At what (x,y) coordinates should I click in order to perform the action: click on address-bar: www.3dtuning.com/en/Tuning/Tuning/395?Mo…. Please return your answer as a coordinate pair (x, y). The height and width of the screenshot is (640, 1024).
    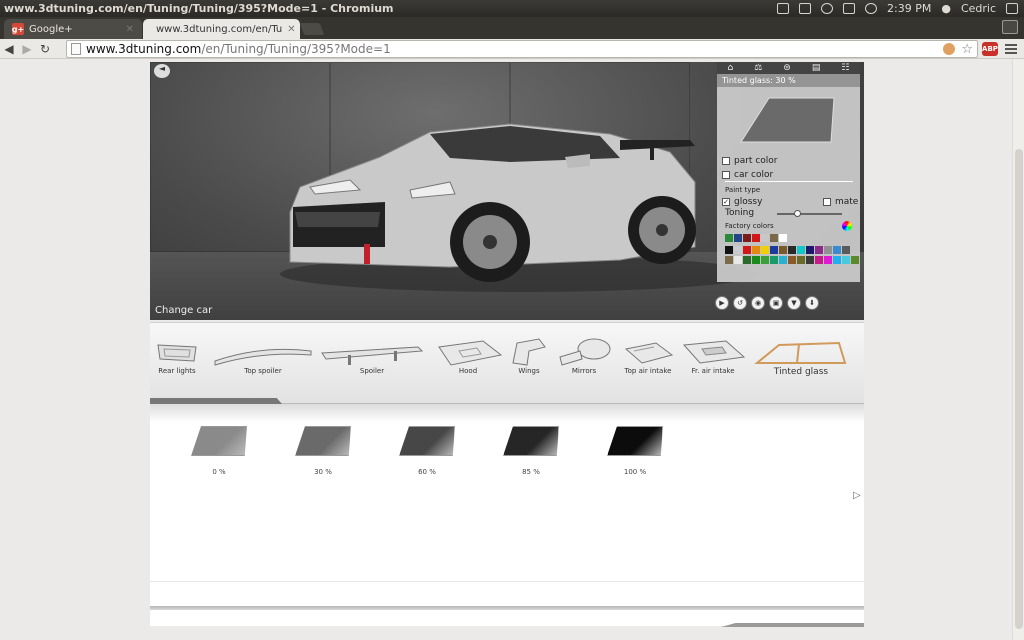
    Looking at the image, I should click on (522, 49).